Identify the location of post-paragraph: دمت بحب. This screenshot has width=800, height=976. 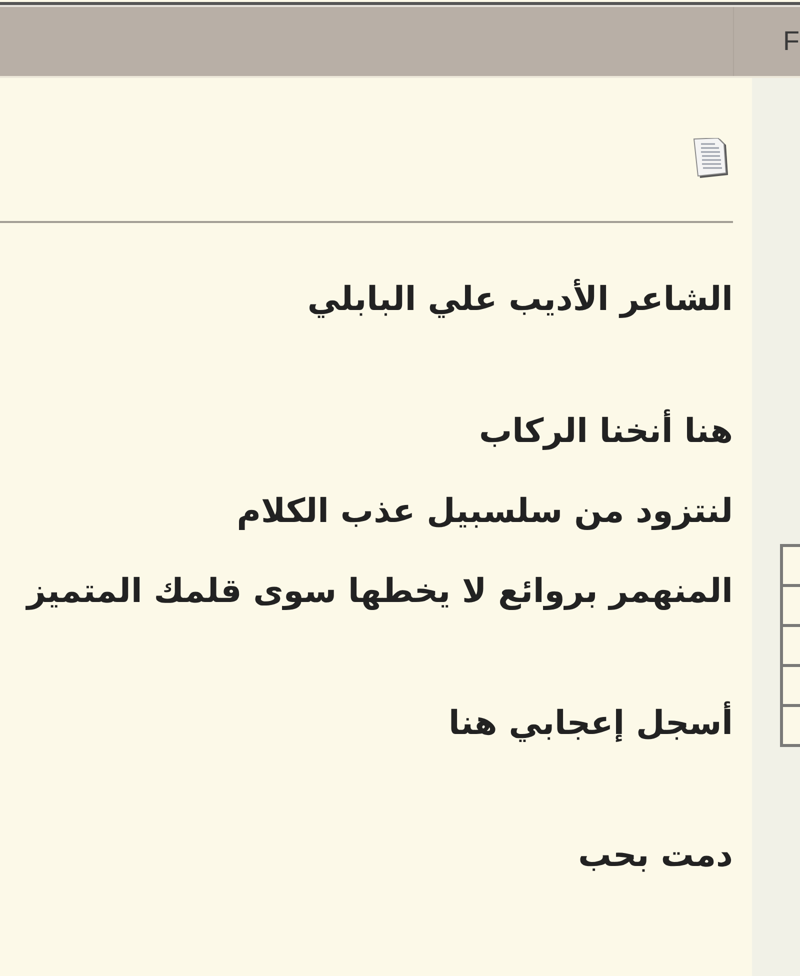
(655, 855).